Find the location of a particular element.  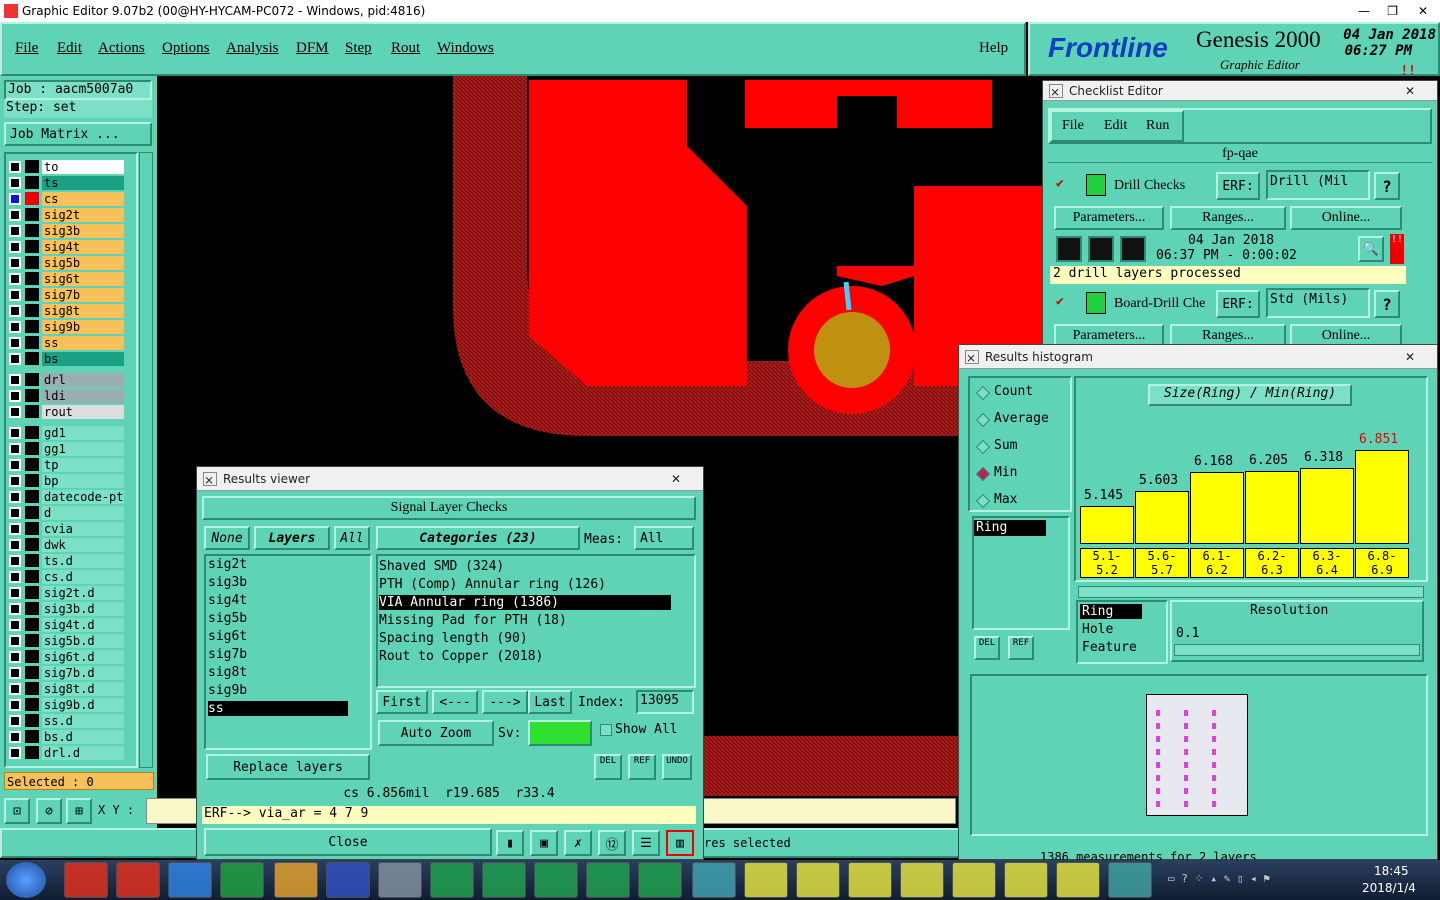

layers-button: Layers is located at coordinates (292, 538).